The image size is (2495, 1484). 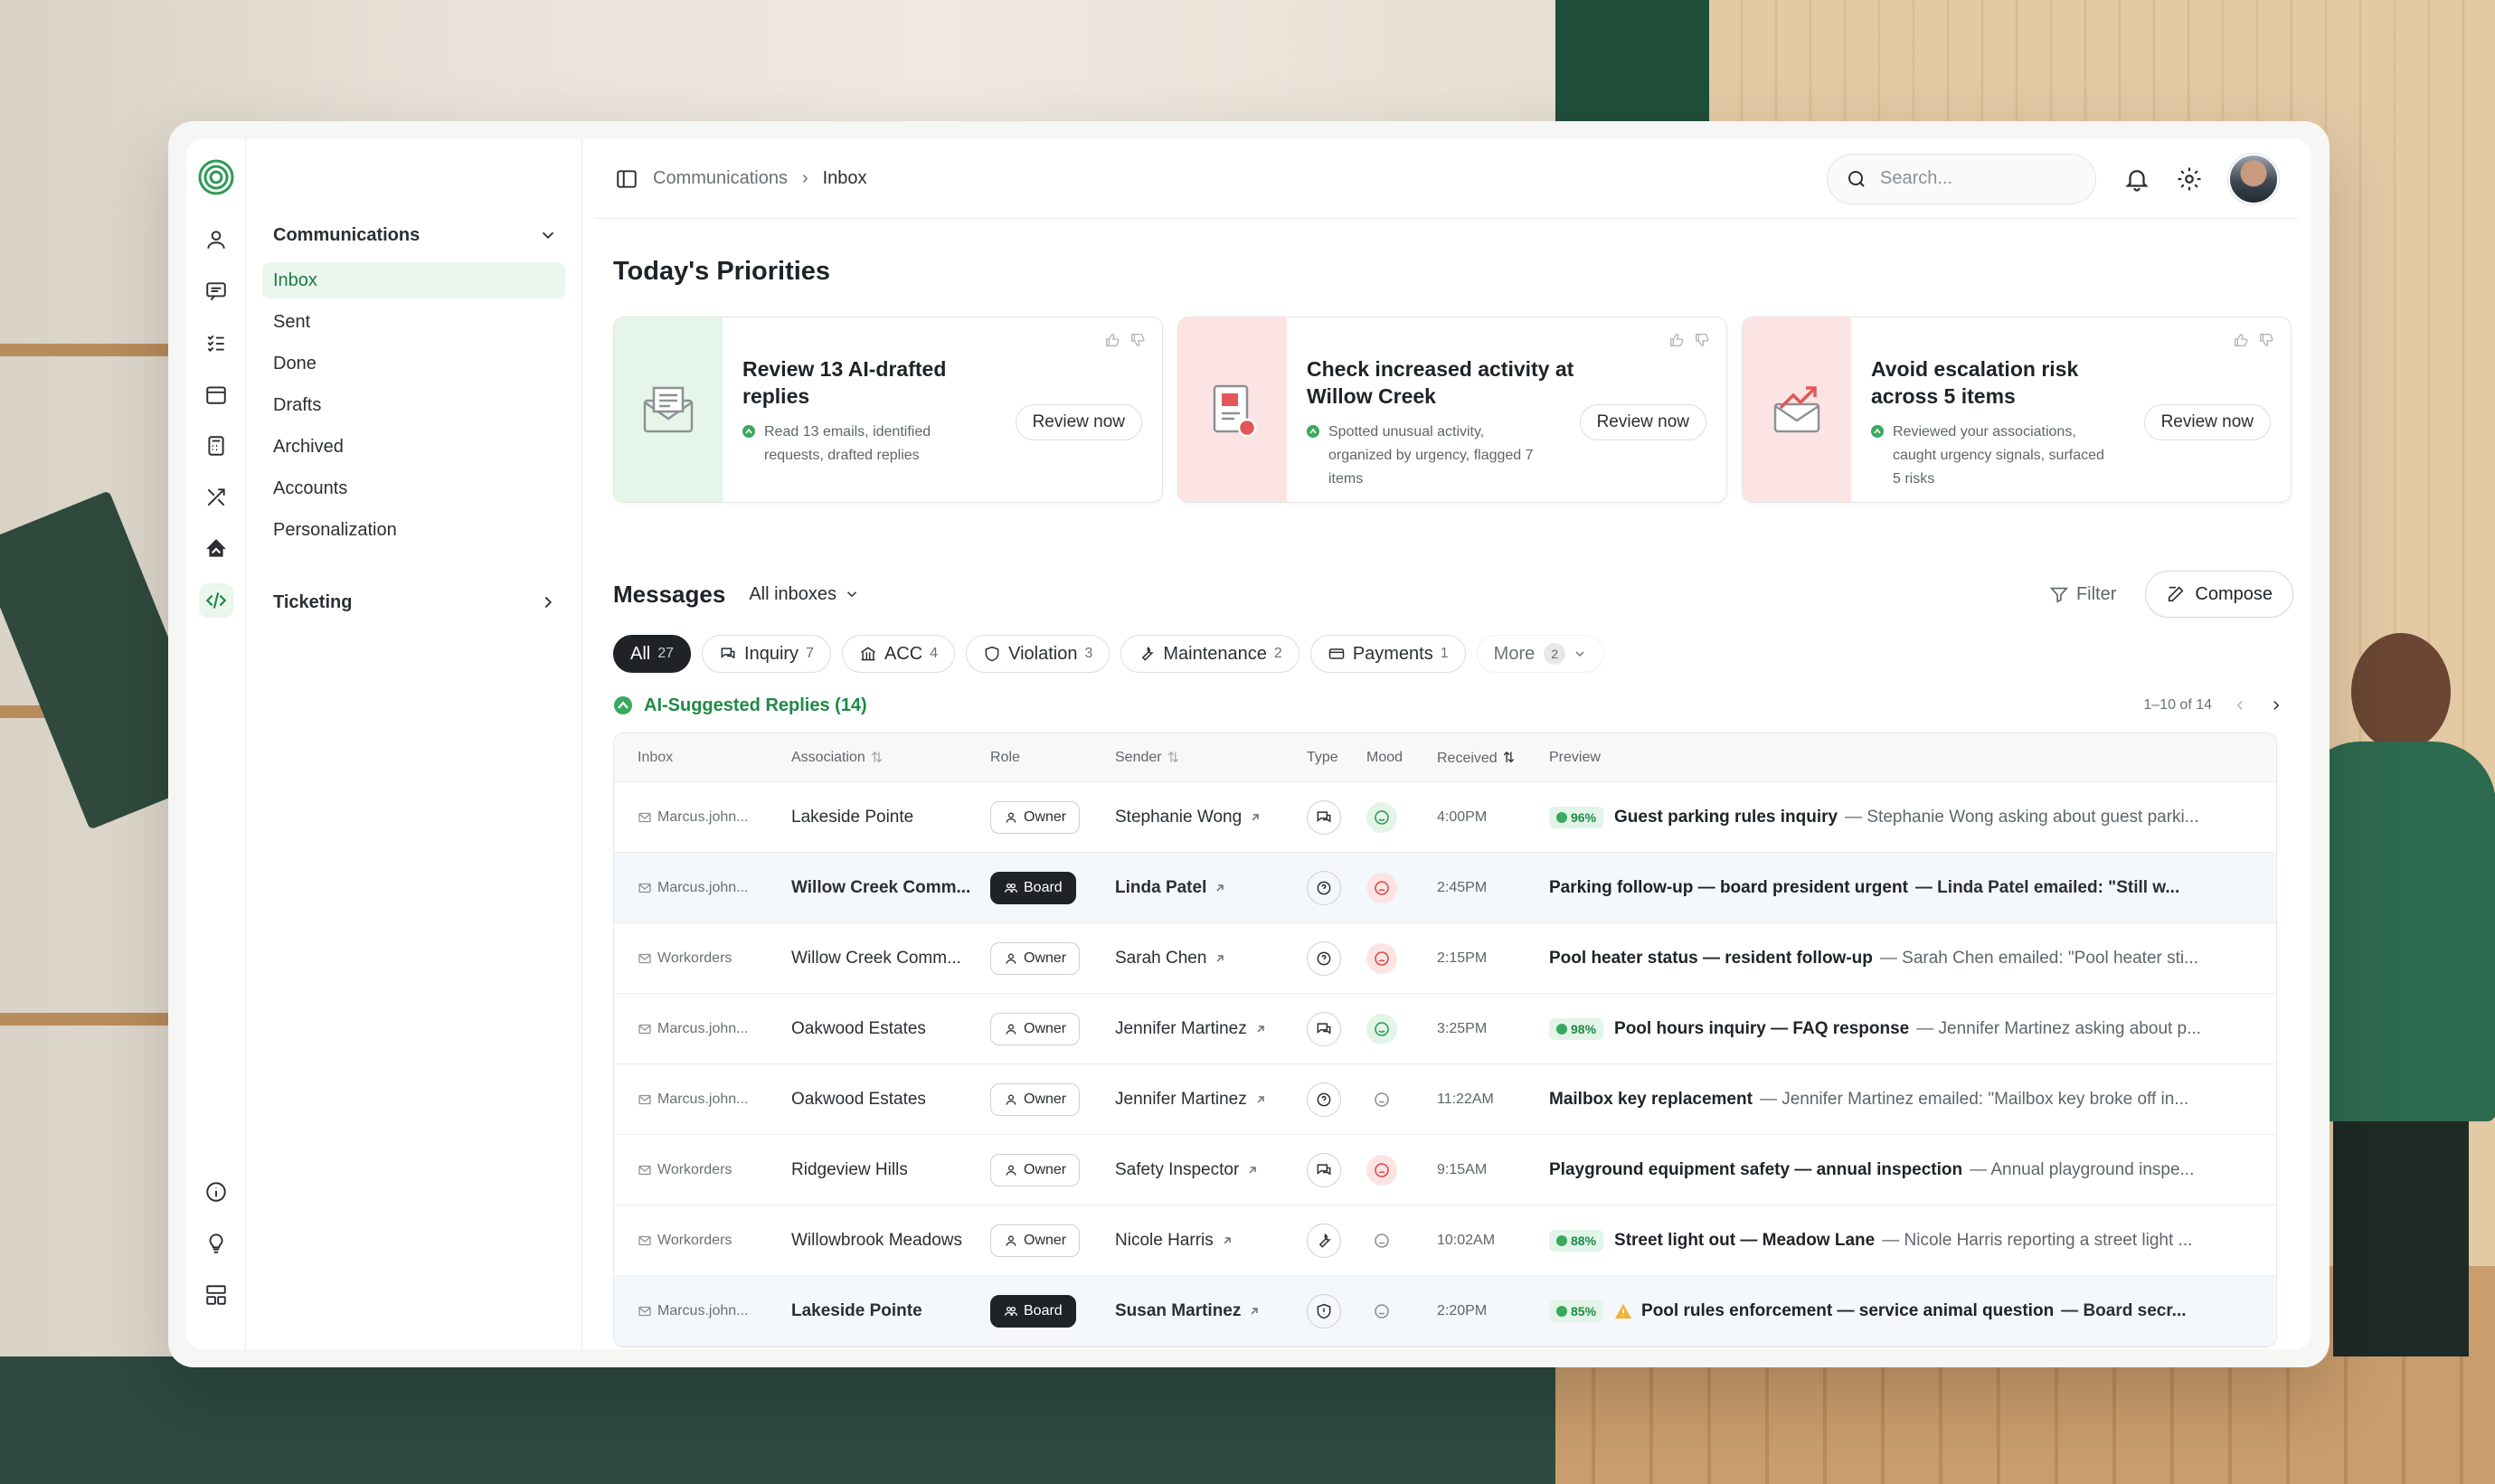 What do you see at coordinates (1336, 1028) in the screenshot?
I see `cell-type` at bounding box center [1336, 1028].